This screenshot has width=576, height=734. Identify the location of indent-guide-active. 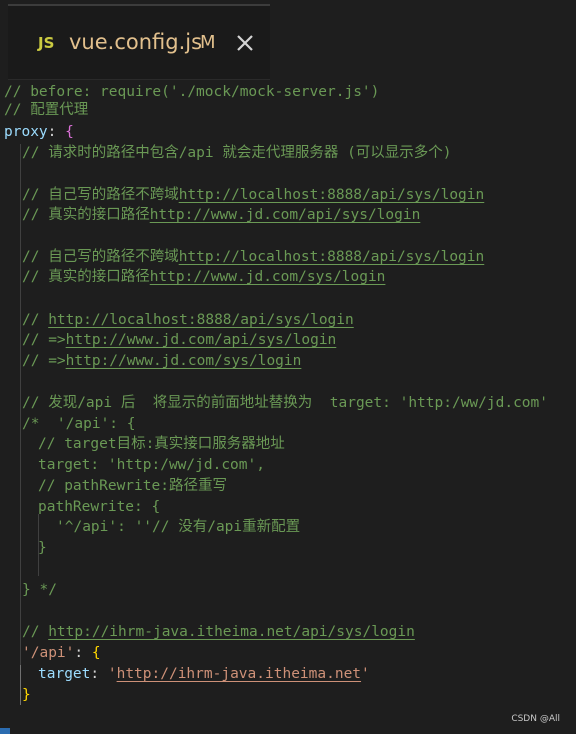
(20, 685).